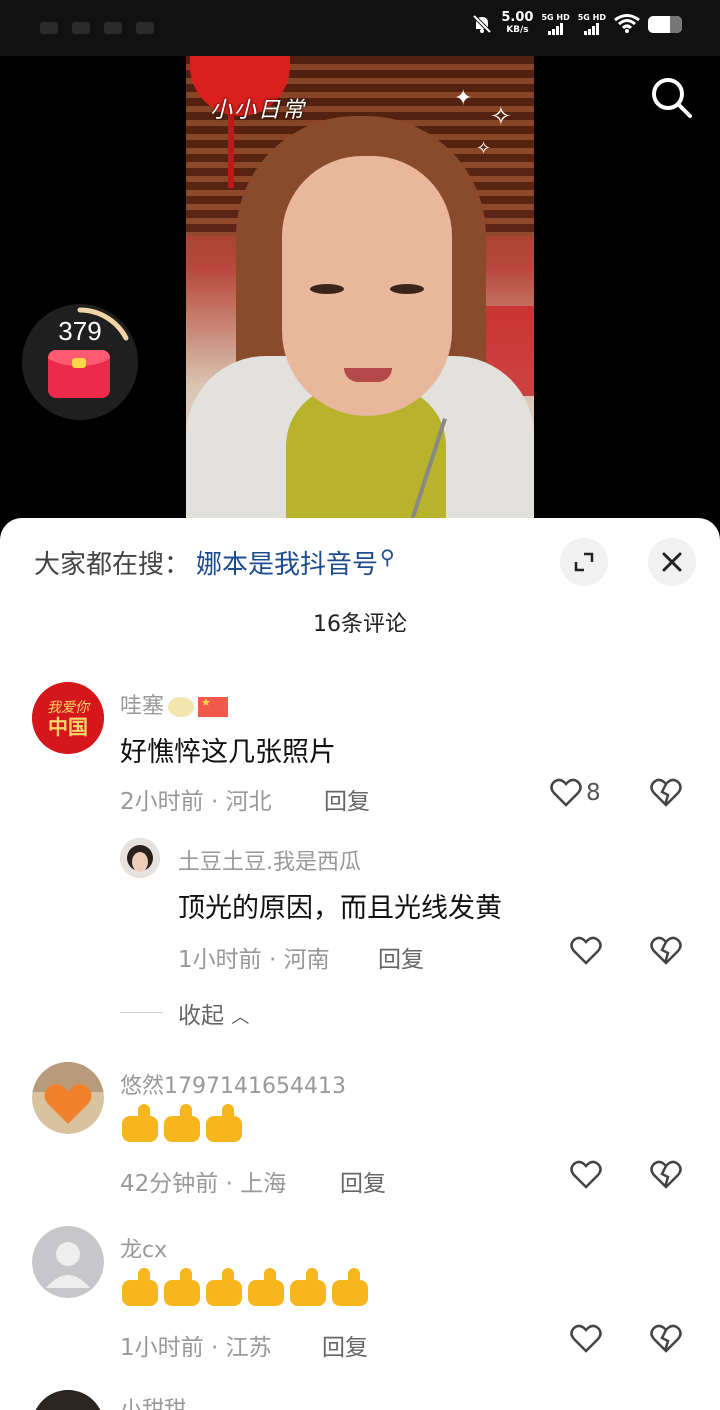 This screenshot has width=720, height=1410. What do you see at coordinates (69, 708) in the screenshot?
I see `avatar-text-top: 我爱你` at bounding box center [69, 708].